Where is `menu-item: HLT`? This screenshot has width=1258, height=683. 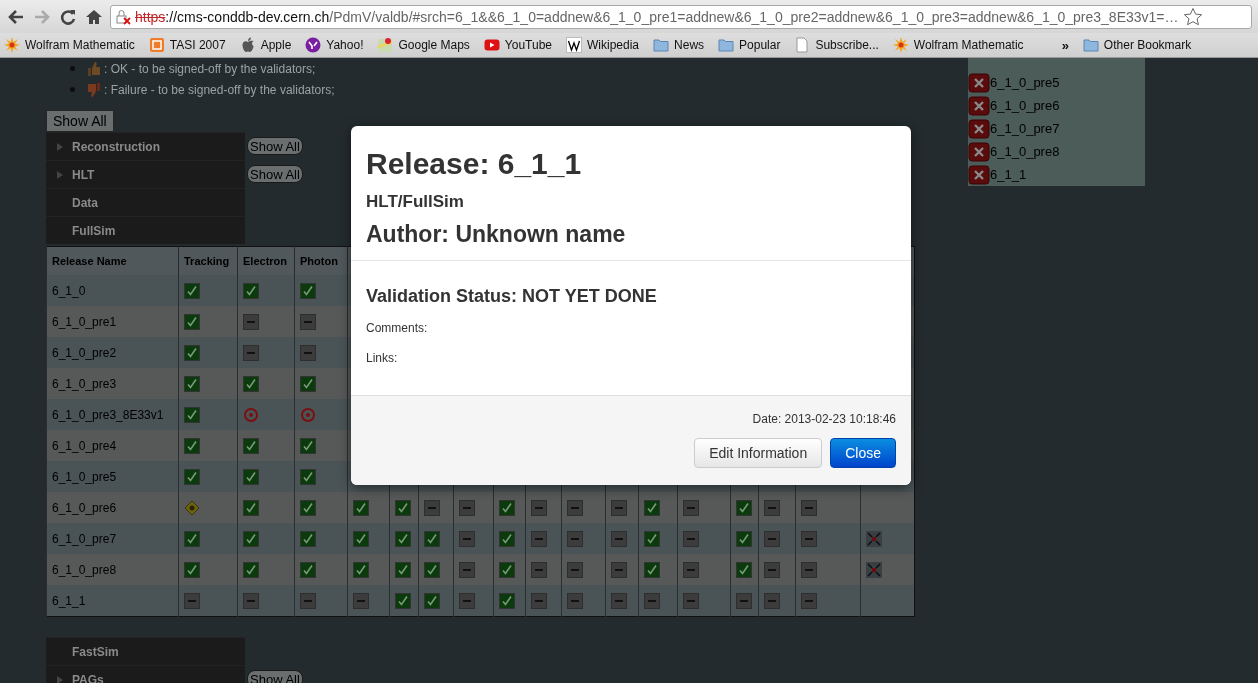 menu-item: HLT is located at coordinates (145, 174).